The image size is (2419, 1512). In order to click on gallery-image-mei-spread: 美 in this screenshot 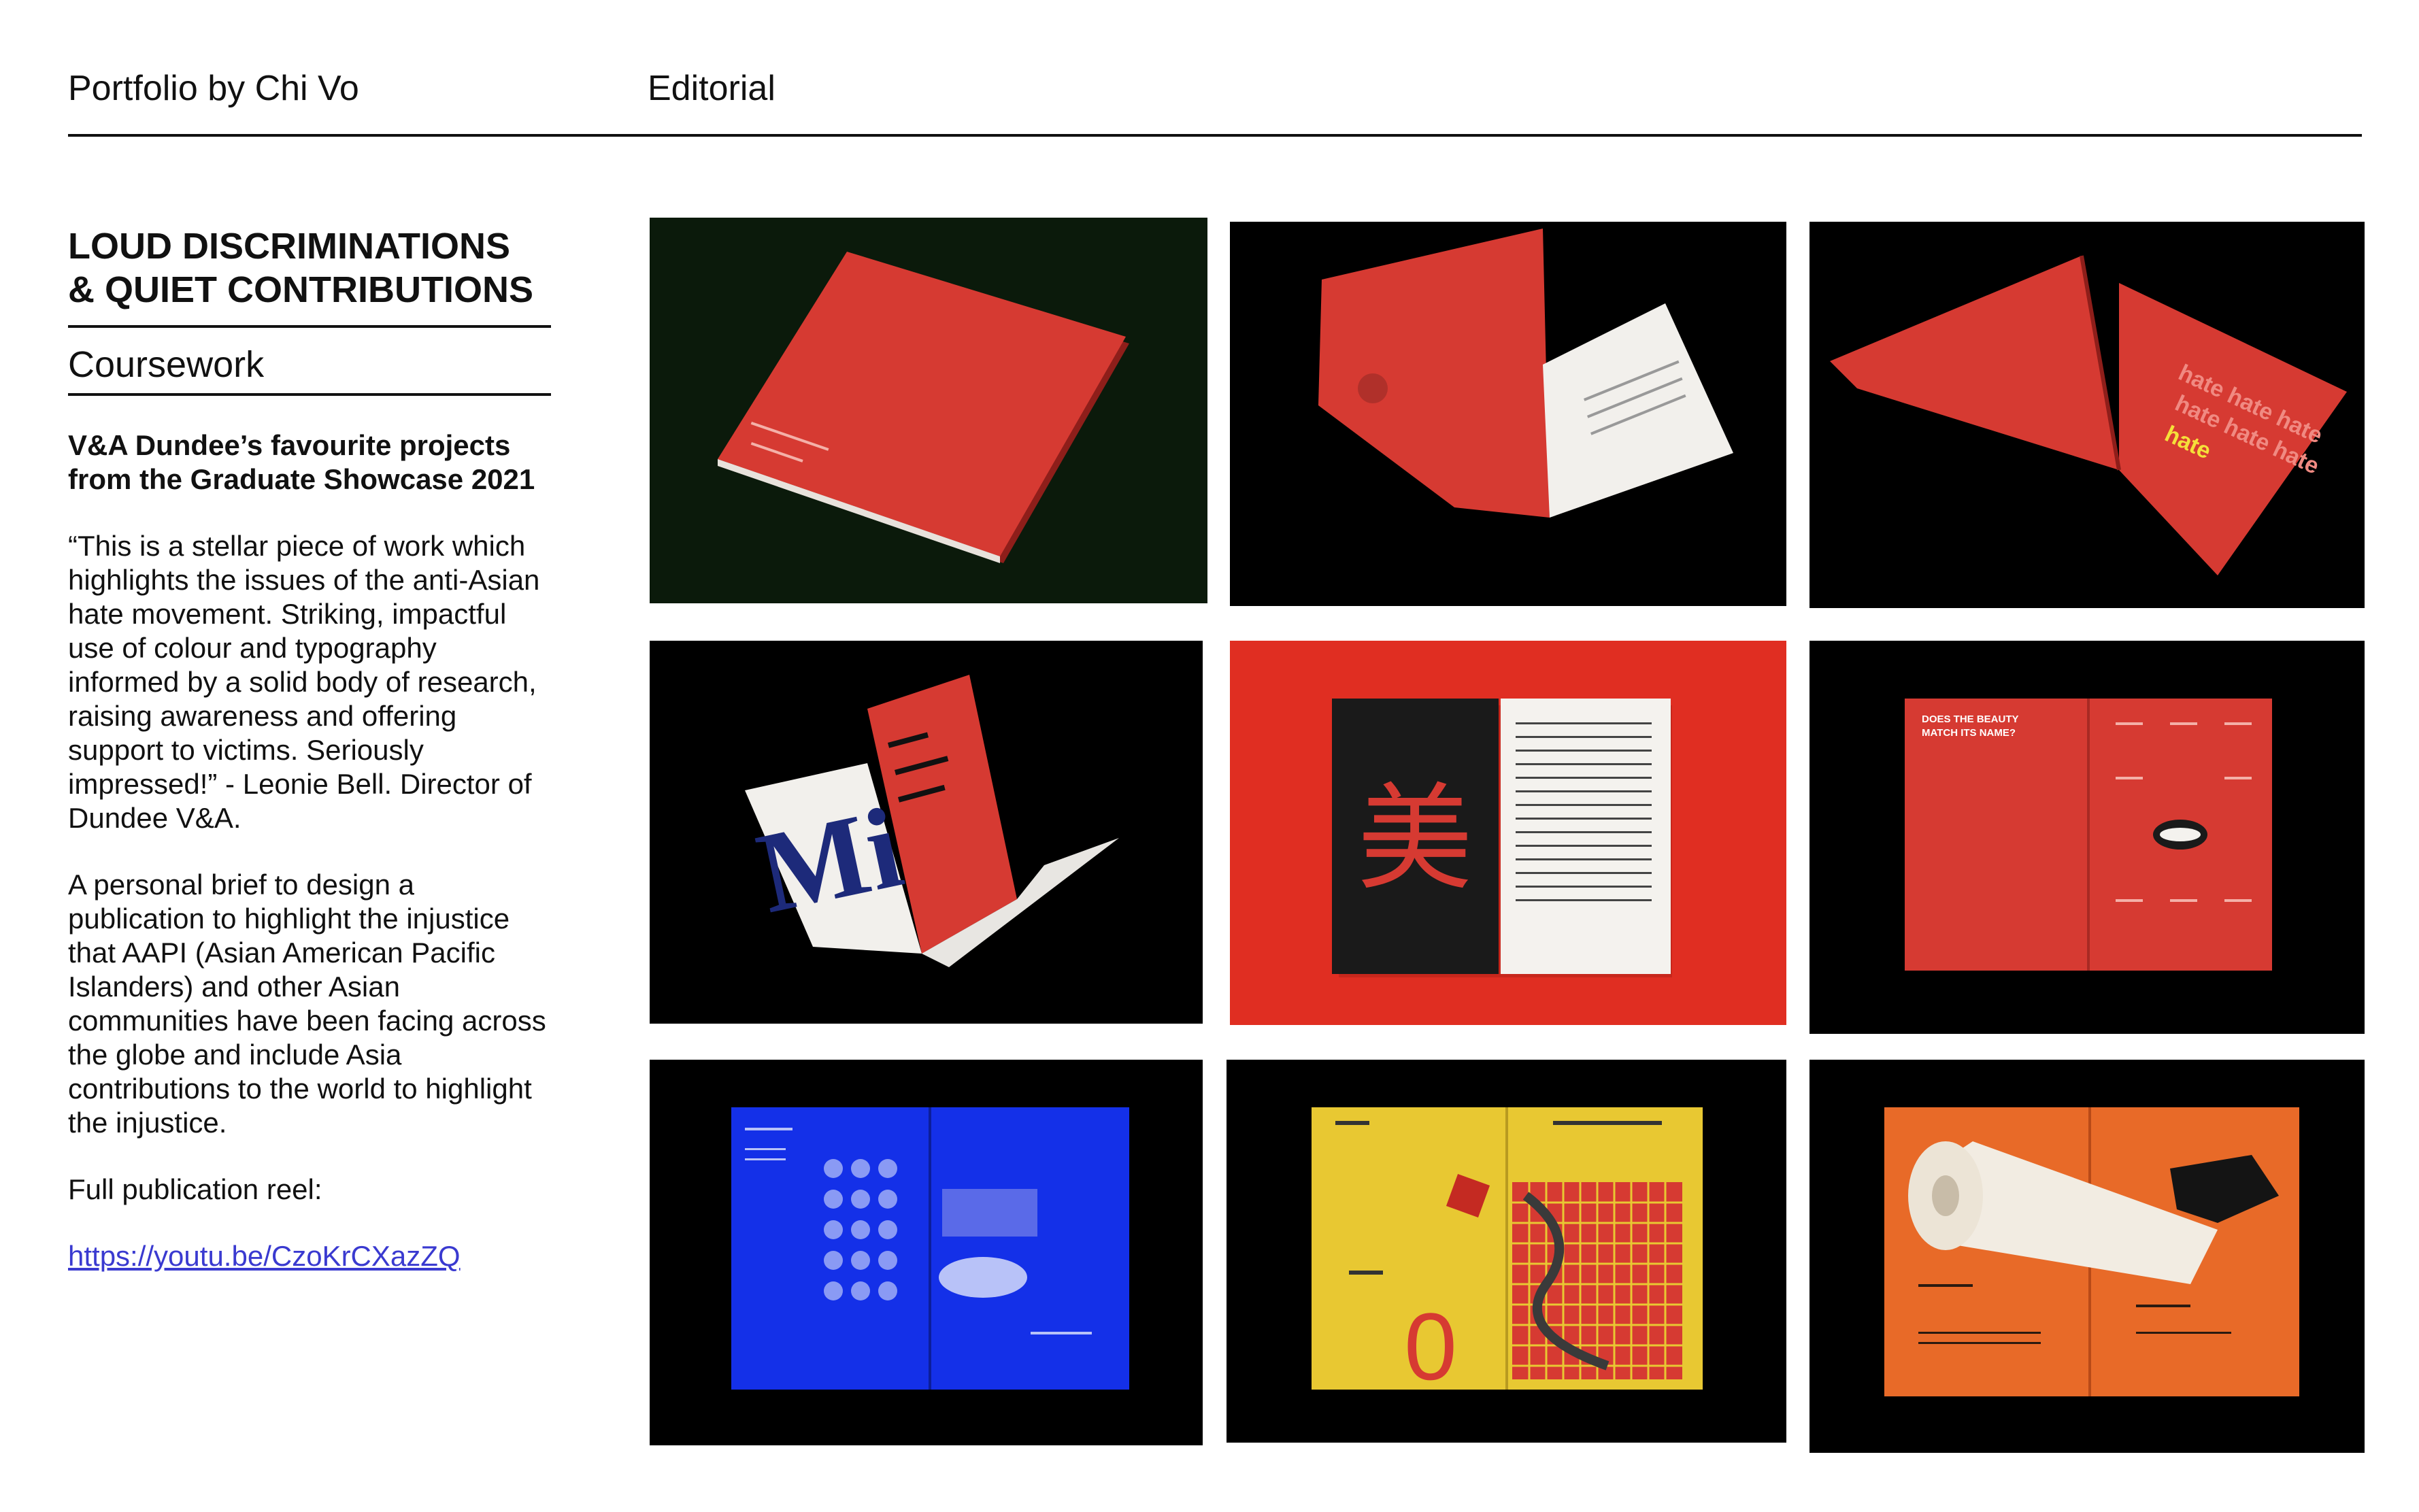, I will do `click(1508, 833)`.